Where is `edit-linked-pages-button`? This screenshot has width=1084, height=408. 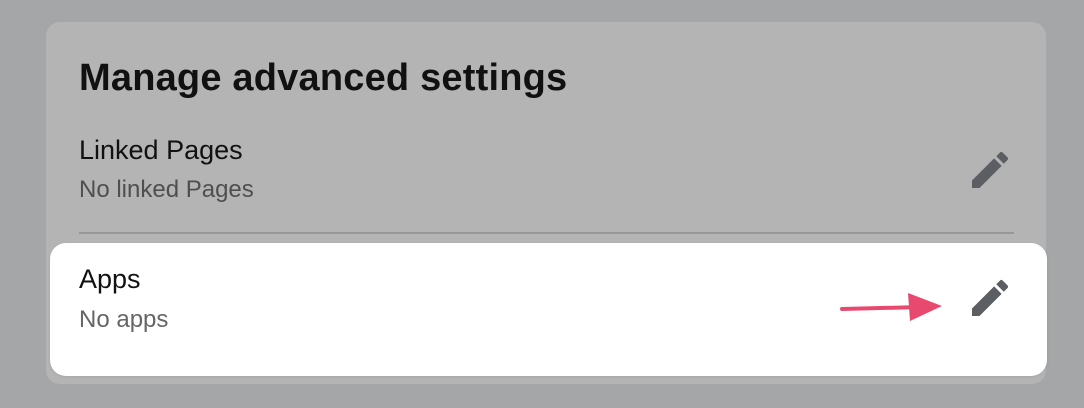 edit-linked-pages-button is located at coordinates (990, 170).